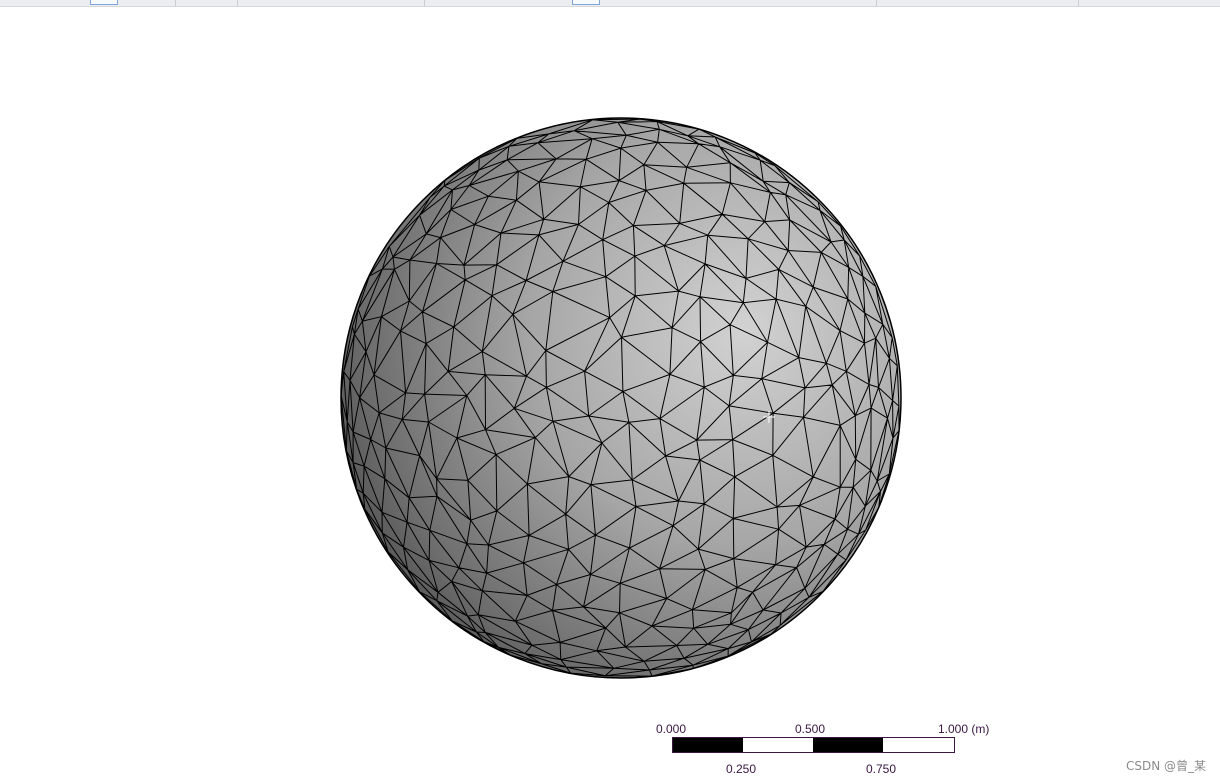  Describe the element at coordinates (1165, 766) in the screenshot. I see `watermark: CSDN @曾_某` at that location.